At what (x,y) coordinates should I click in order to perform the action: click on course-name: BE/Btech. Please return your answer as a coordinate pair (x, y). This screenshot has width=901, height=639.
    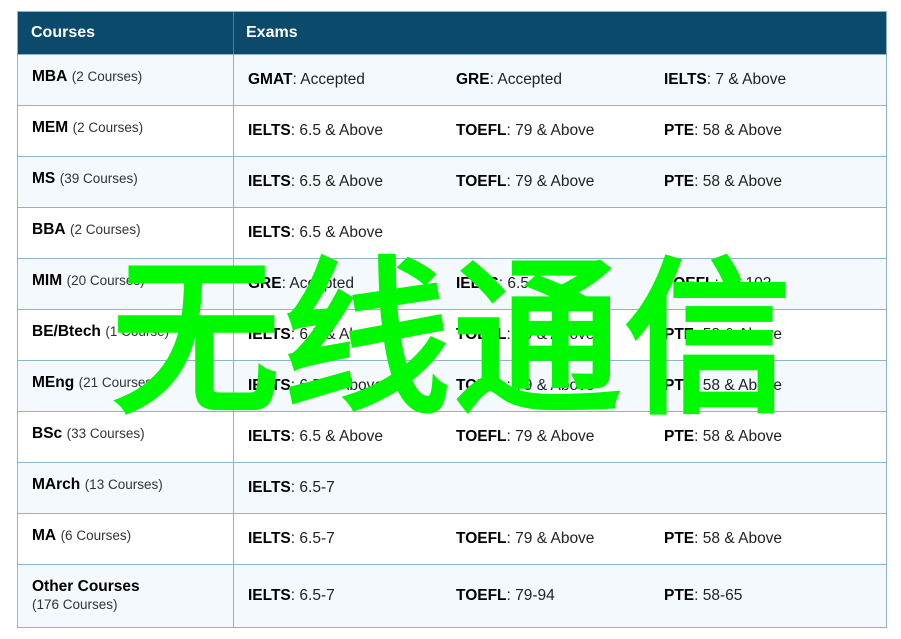
    Looking at the image, I should click on (66, 331).